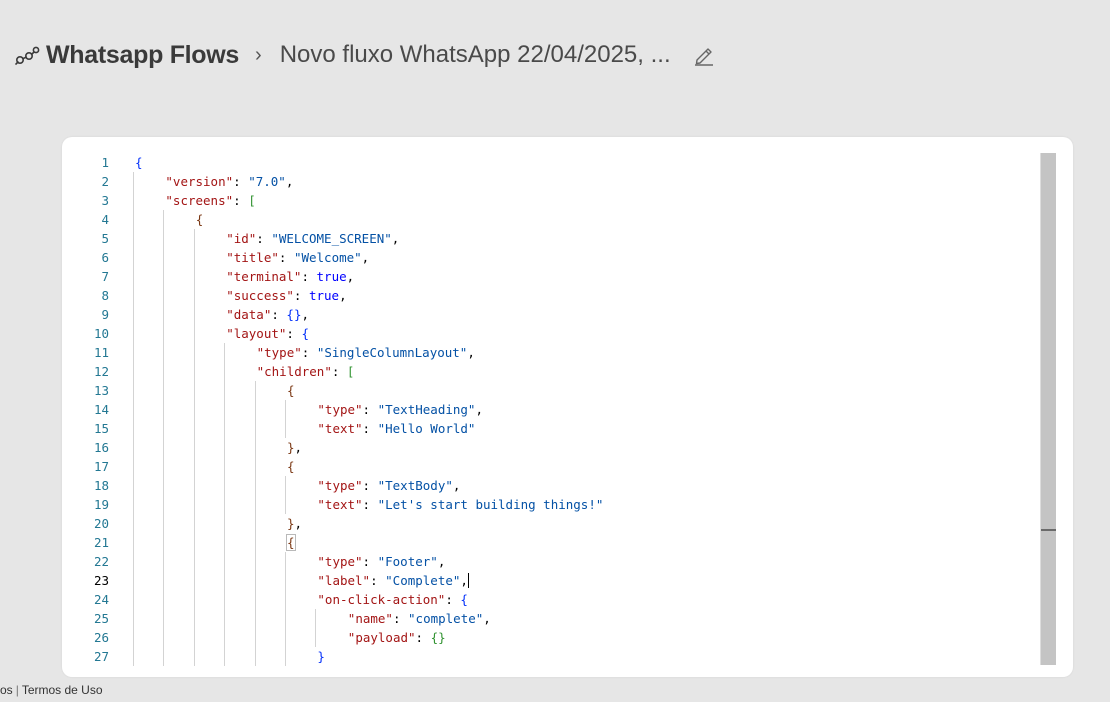 The image size is (1110, 702). What do you see at coordinates (381, 561) in the screenshot?
I see `code-text: "type": "Footer",` at bounding box center [381, 561].